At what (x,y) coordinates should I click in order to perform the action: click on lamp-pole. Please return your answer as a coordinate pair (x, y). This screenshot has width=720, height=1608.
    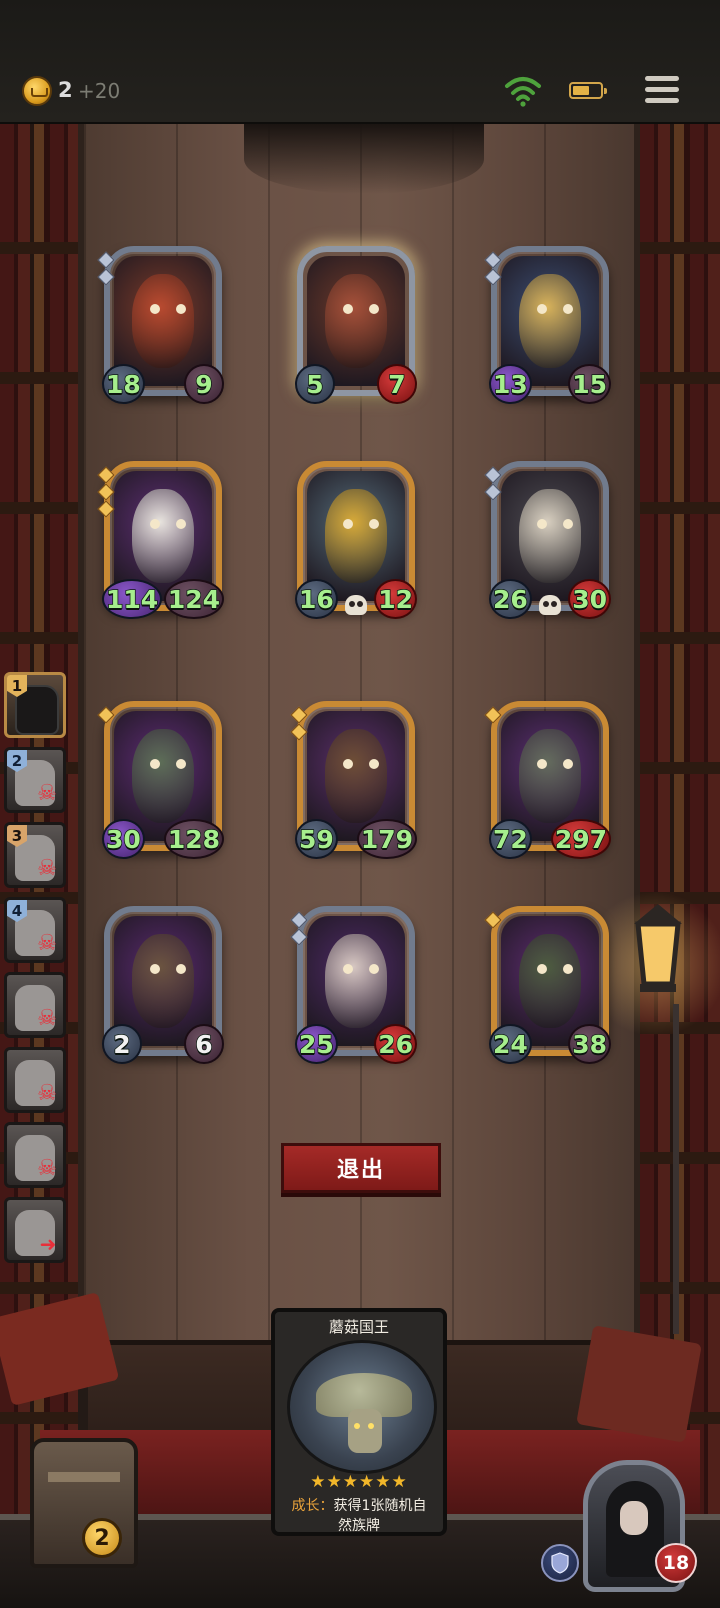
    Looking at the image, I should click on (676, 1169).